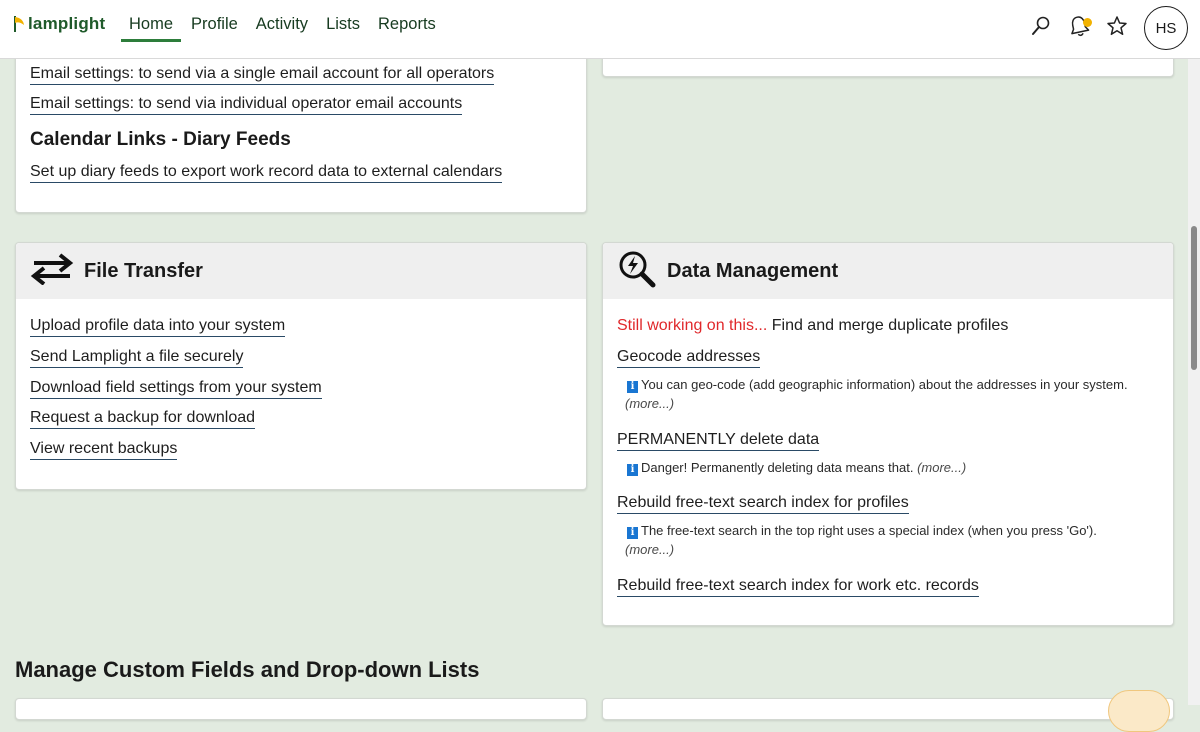 The height and width of the screenshot is (732, 1200). What do you see at coordinates (407, 20) in the screenshot?
I see `nav-reports: Reports` at bounding box center [407, 20].